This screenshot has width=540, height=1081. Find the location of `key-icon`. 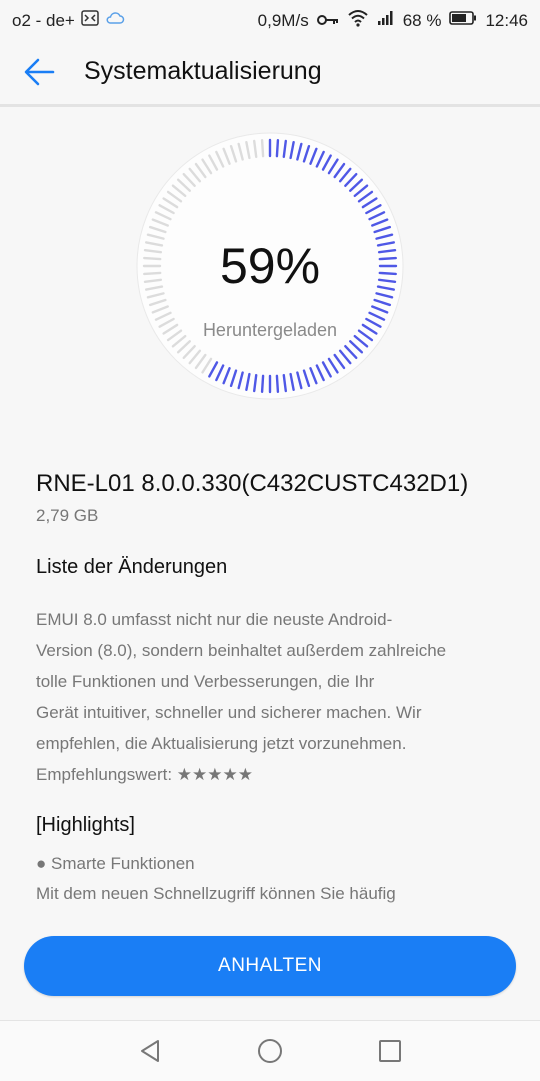

key-icon is located at coordinates (327, 21).